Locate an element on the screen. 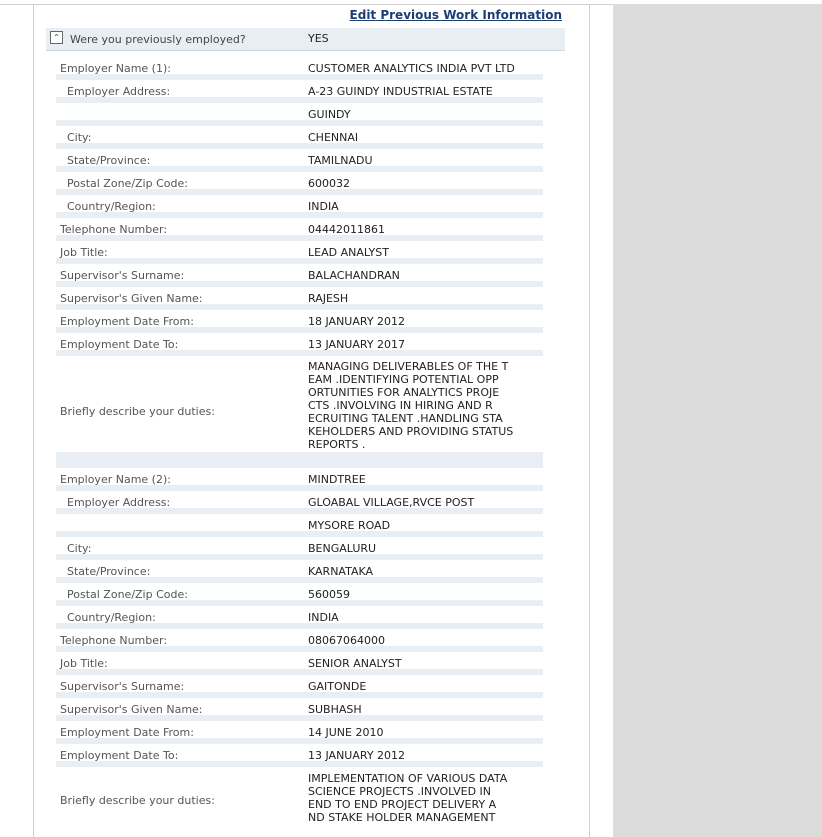 The image size is (822, 837). detail-row: MYSORE ROAD is located at coordinates (299, 525).